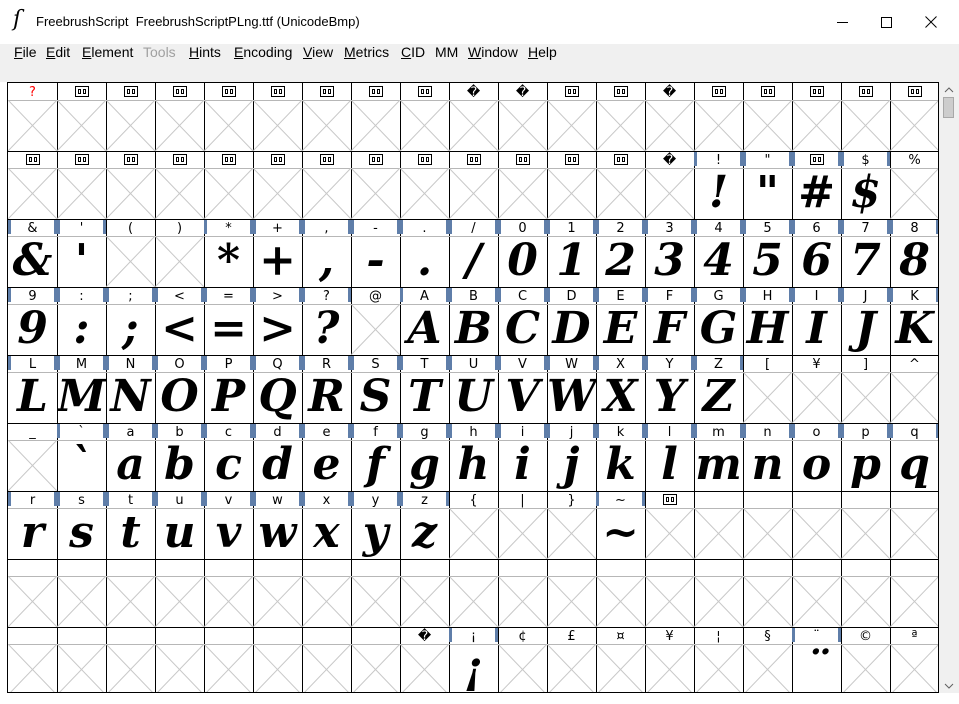  I want to click on glyph-cell: (, so click(130, 253).